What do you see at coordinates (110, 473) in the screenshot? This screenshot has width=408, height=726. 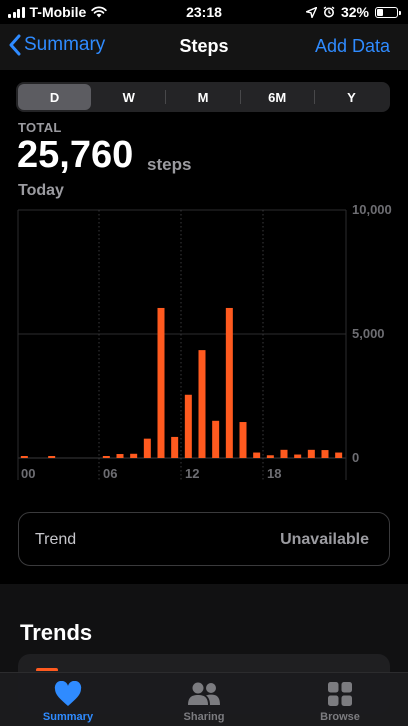 I see `x-tick-label: 06` at bounding box center [110, 473].